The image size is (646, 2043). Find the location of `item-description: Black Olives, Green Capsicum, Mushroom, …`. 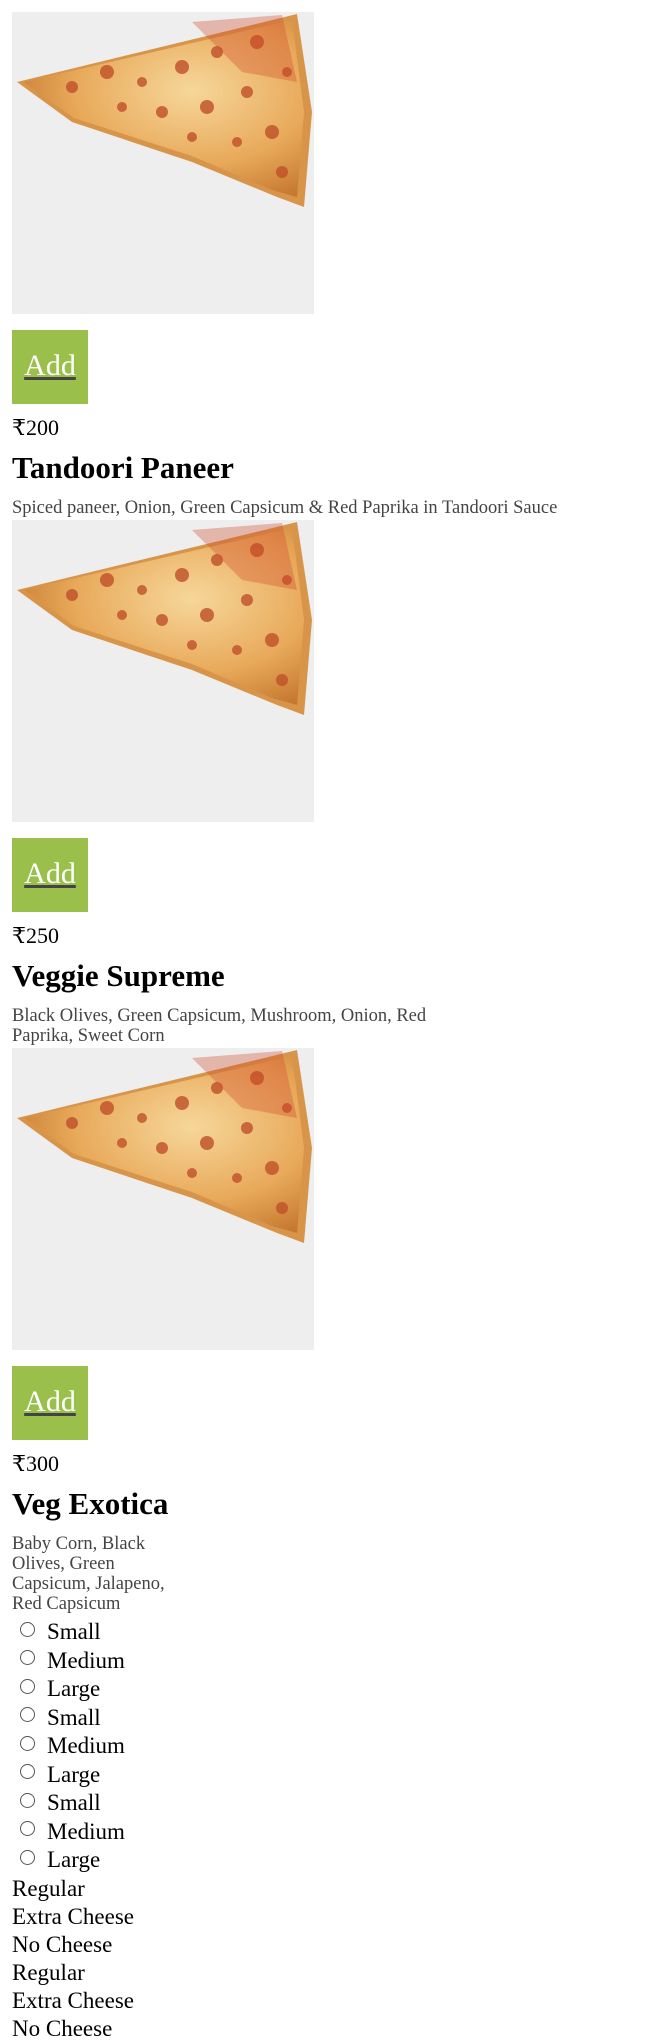

item-description: Black Olives, Green Capsicum, Mushroom, … is located at coordinates (219, 1026).